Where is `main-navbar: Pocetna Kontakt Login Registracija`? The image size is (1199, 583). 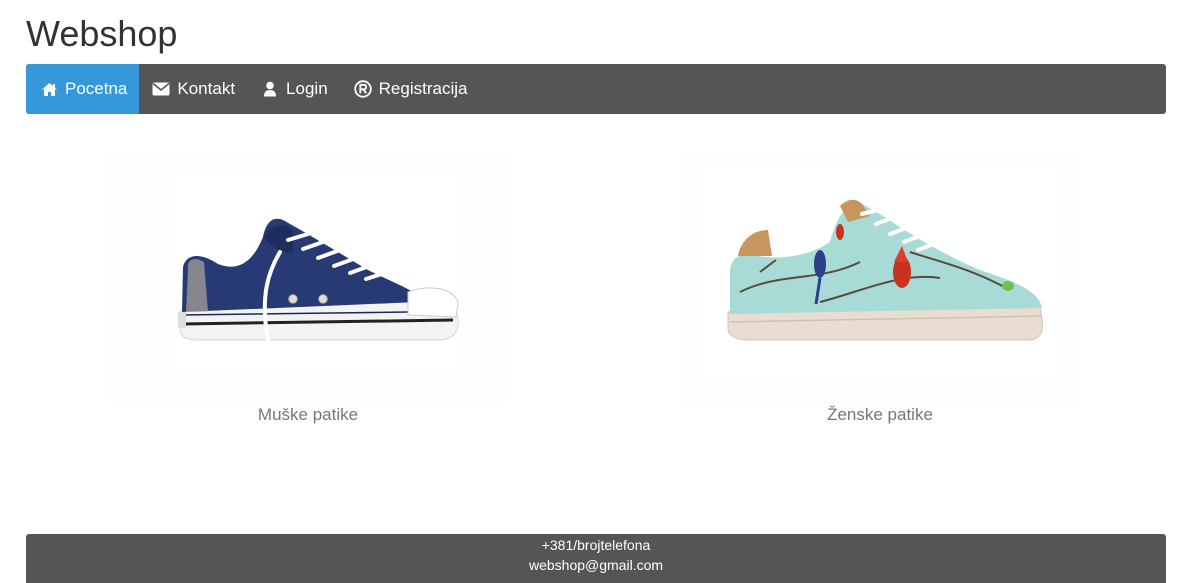
main-navbar: Pocetna Kontakt Login Registracija is located at coordinates (596, 89).